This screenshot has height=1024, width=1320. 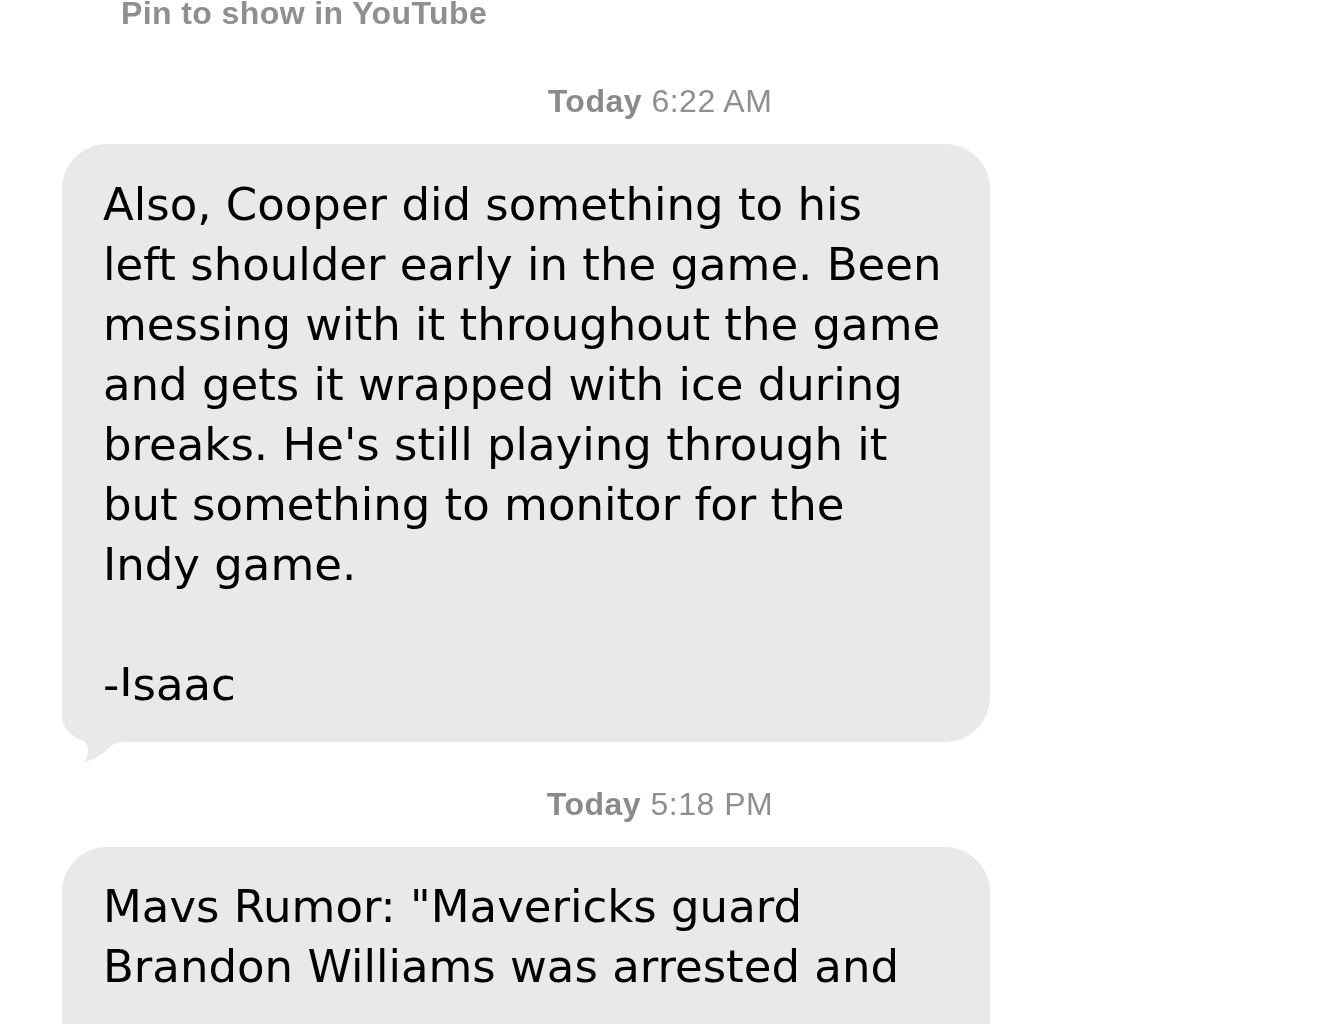 What do you see at coordinates (170, 685) in the screenshot?
I see `message-text: -Isaac` at bounding box center [170, 685].